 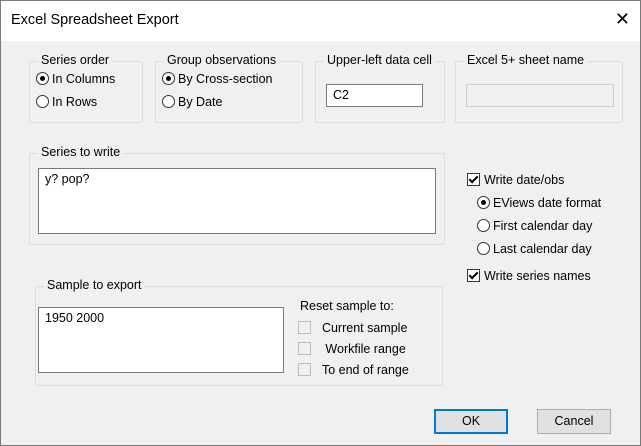 I want to click on radio-in-columns: In Columns, so click(x=75, y=79).